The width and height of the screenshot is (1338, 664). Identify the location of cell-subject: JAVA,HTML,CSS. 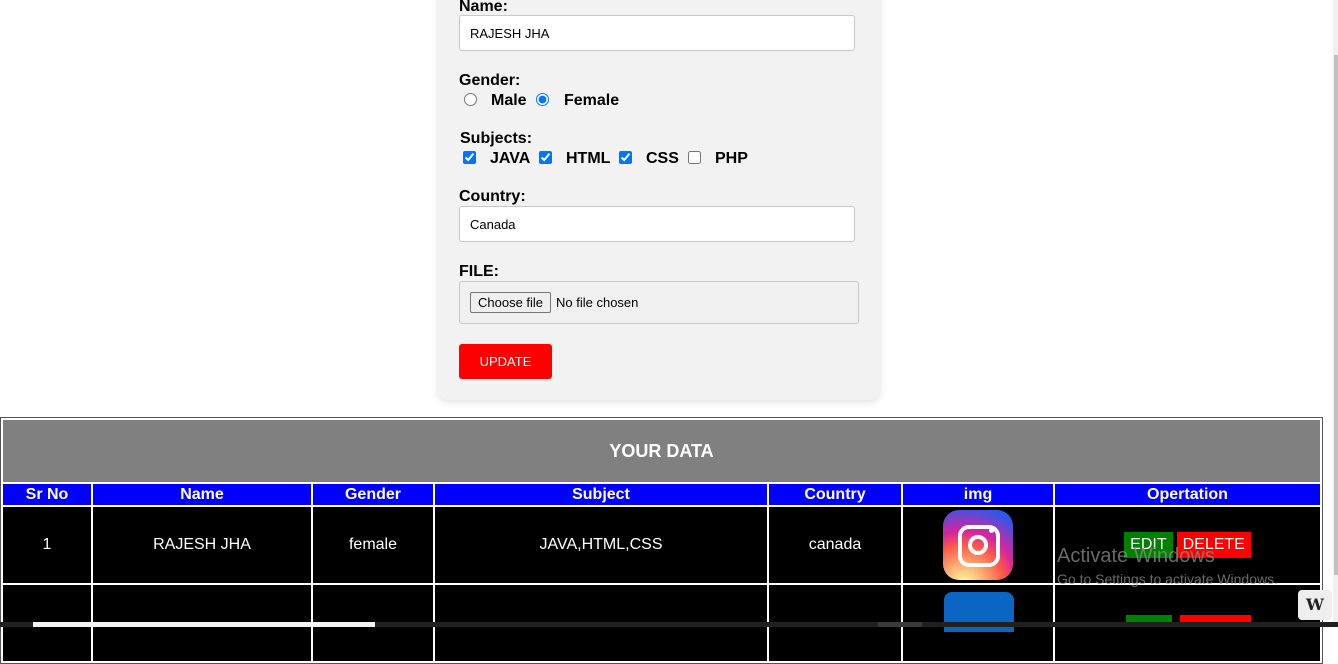
(601, 545).